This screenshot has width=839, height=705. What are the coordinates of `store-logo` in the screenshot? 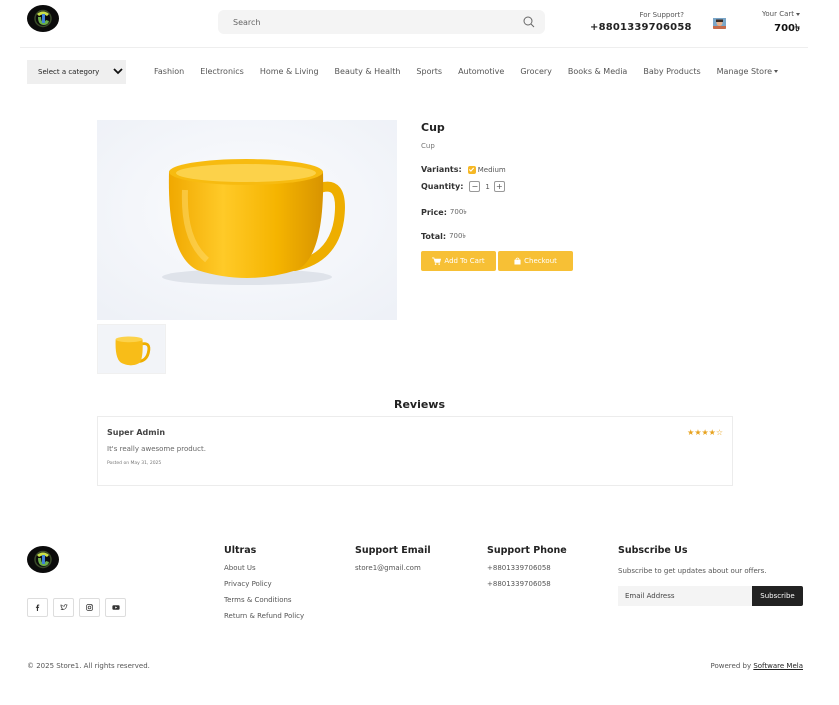 It's located at (43, 18).